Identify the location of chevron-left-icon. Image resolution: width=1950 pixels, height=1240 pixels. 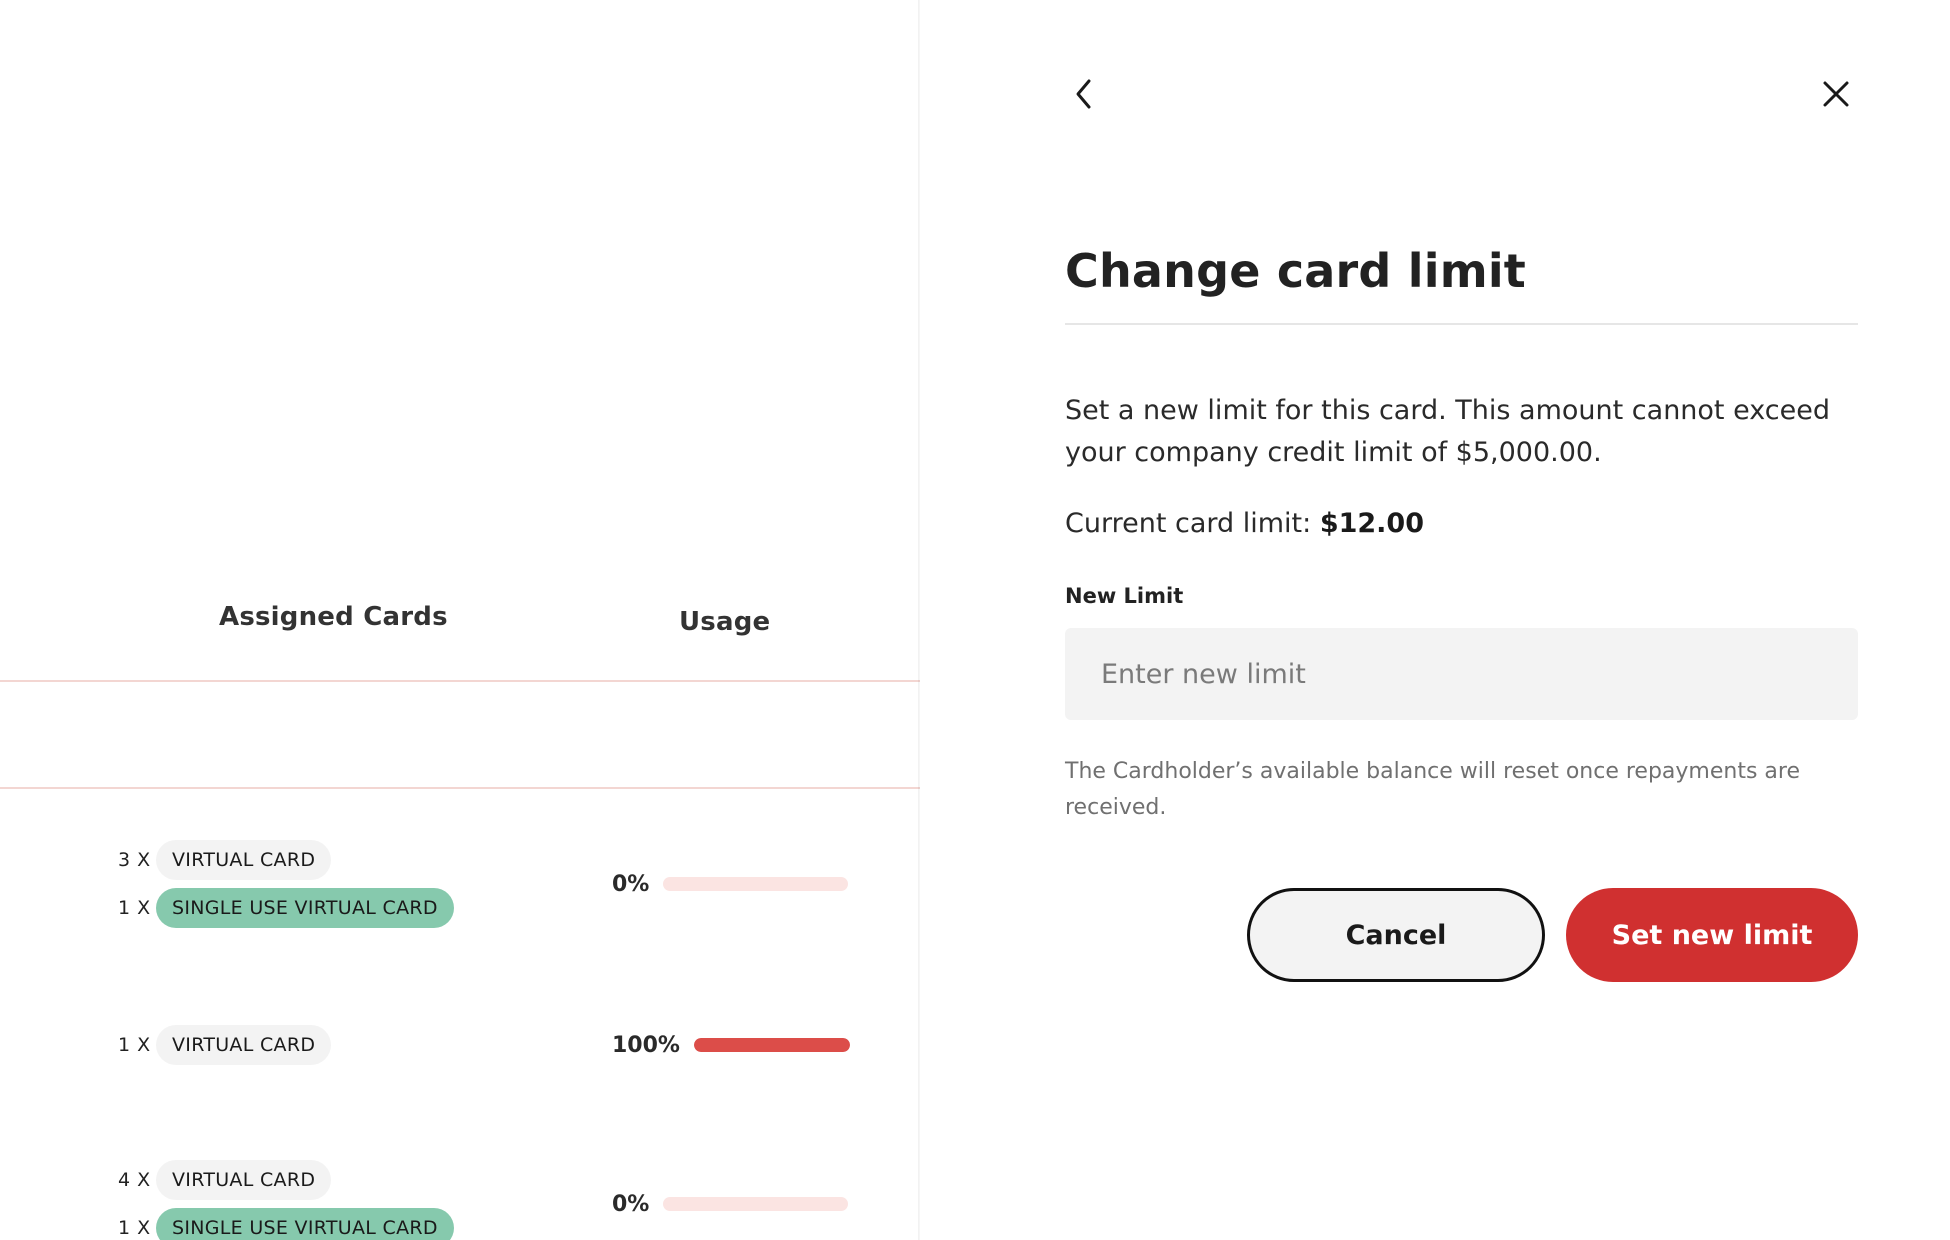
(1083, 94).